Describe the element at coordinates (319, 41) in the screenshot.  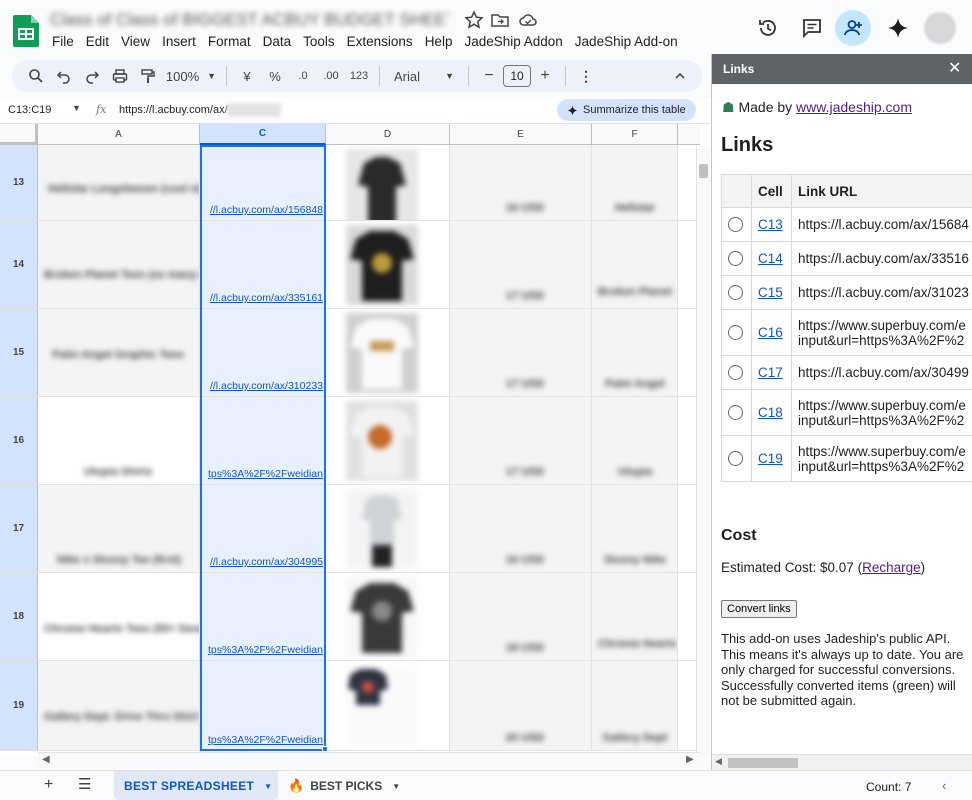
I see `menu-tools: Tools` at that location.